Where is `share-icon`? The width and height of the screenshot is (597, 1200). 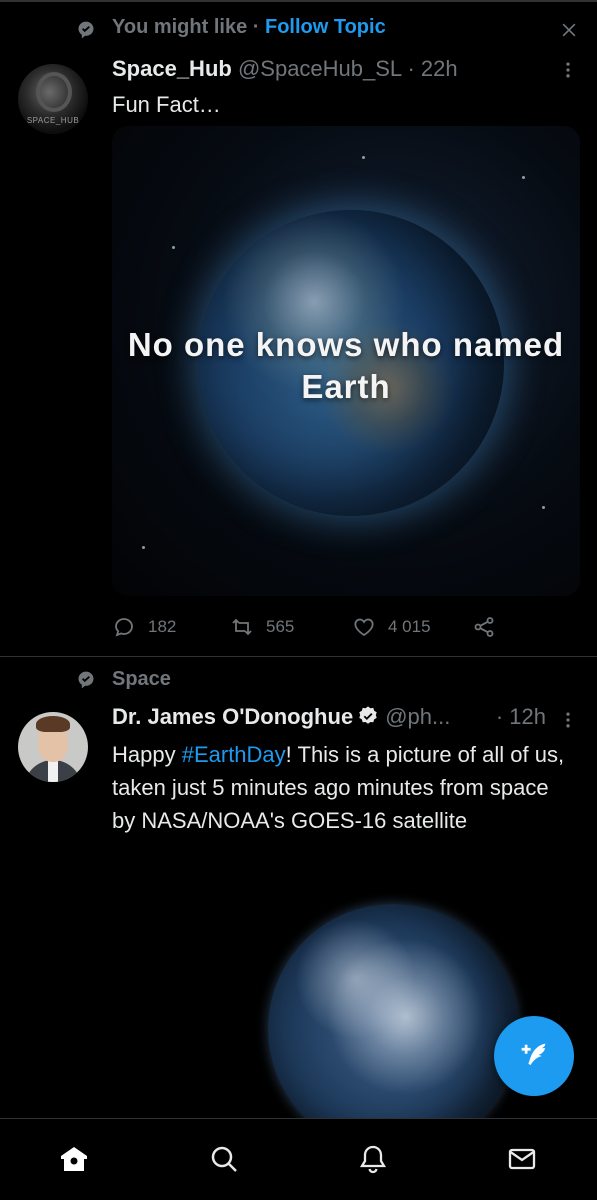
share-icon is located at coordinates (484, 627).